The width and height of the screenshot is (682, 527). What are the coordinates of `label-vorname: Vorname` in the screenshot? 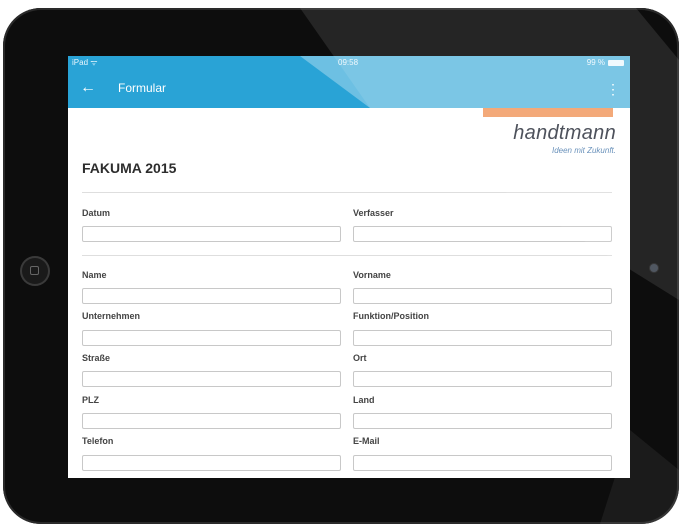 It's located at (372, 275).